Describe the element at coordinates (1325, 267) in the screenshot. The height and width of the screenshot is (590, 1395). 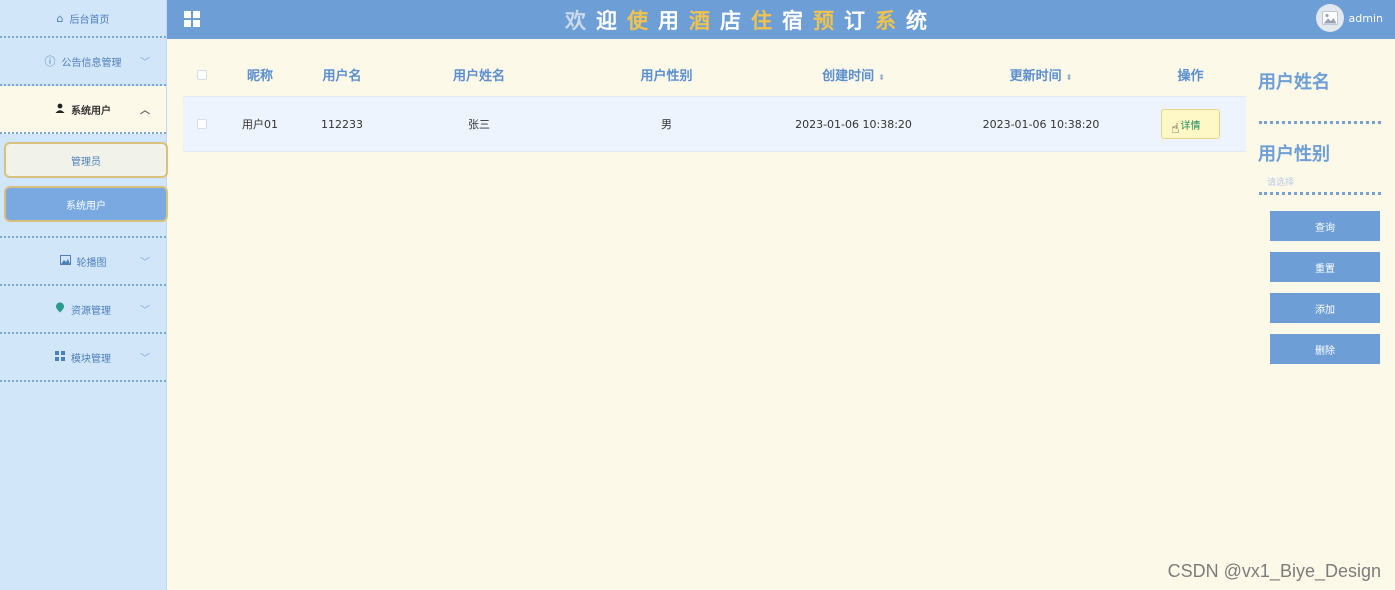
I see `reset-button: 重置` at that location.